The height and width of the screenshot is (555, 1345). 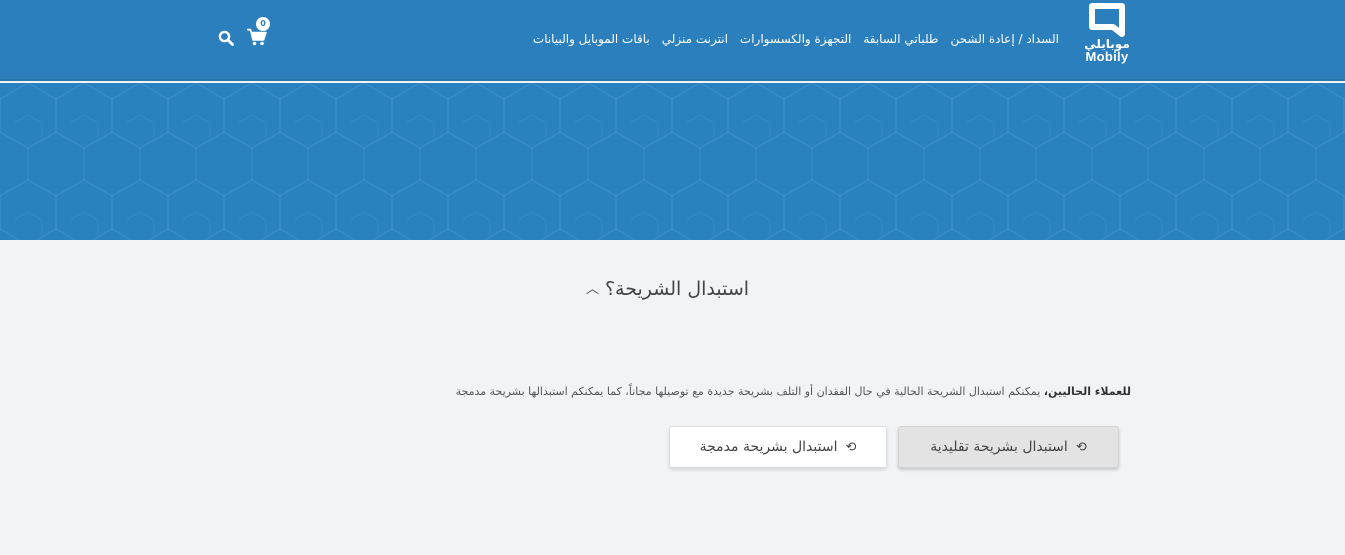 I want to click on search-button, so click(x=226, y=38).